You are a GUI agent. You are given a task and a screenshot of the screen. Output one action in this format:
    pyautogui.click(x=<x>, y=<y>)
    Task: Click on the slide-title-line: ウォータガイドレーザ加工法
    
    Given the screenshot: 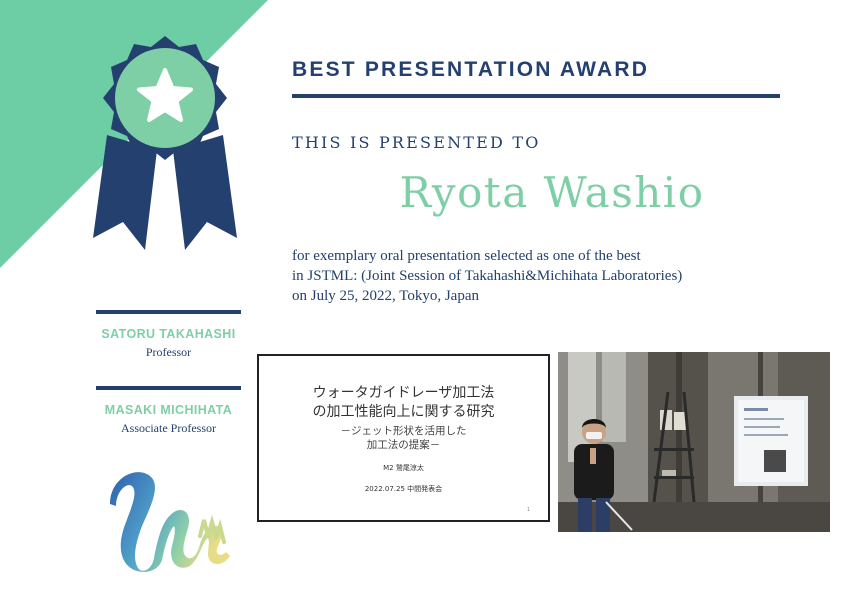 What is the action you would take?
    pyautogui.click(x=403, y=393)
    